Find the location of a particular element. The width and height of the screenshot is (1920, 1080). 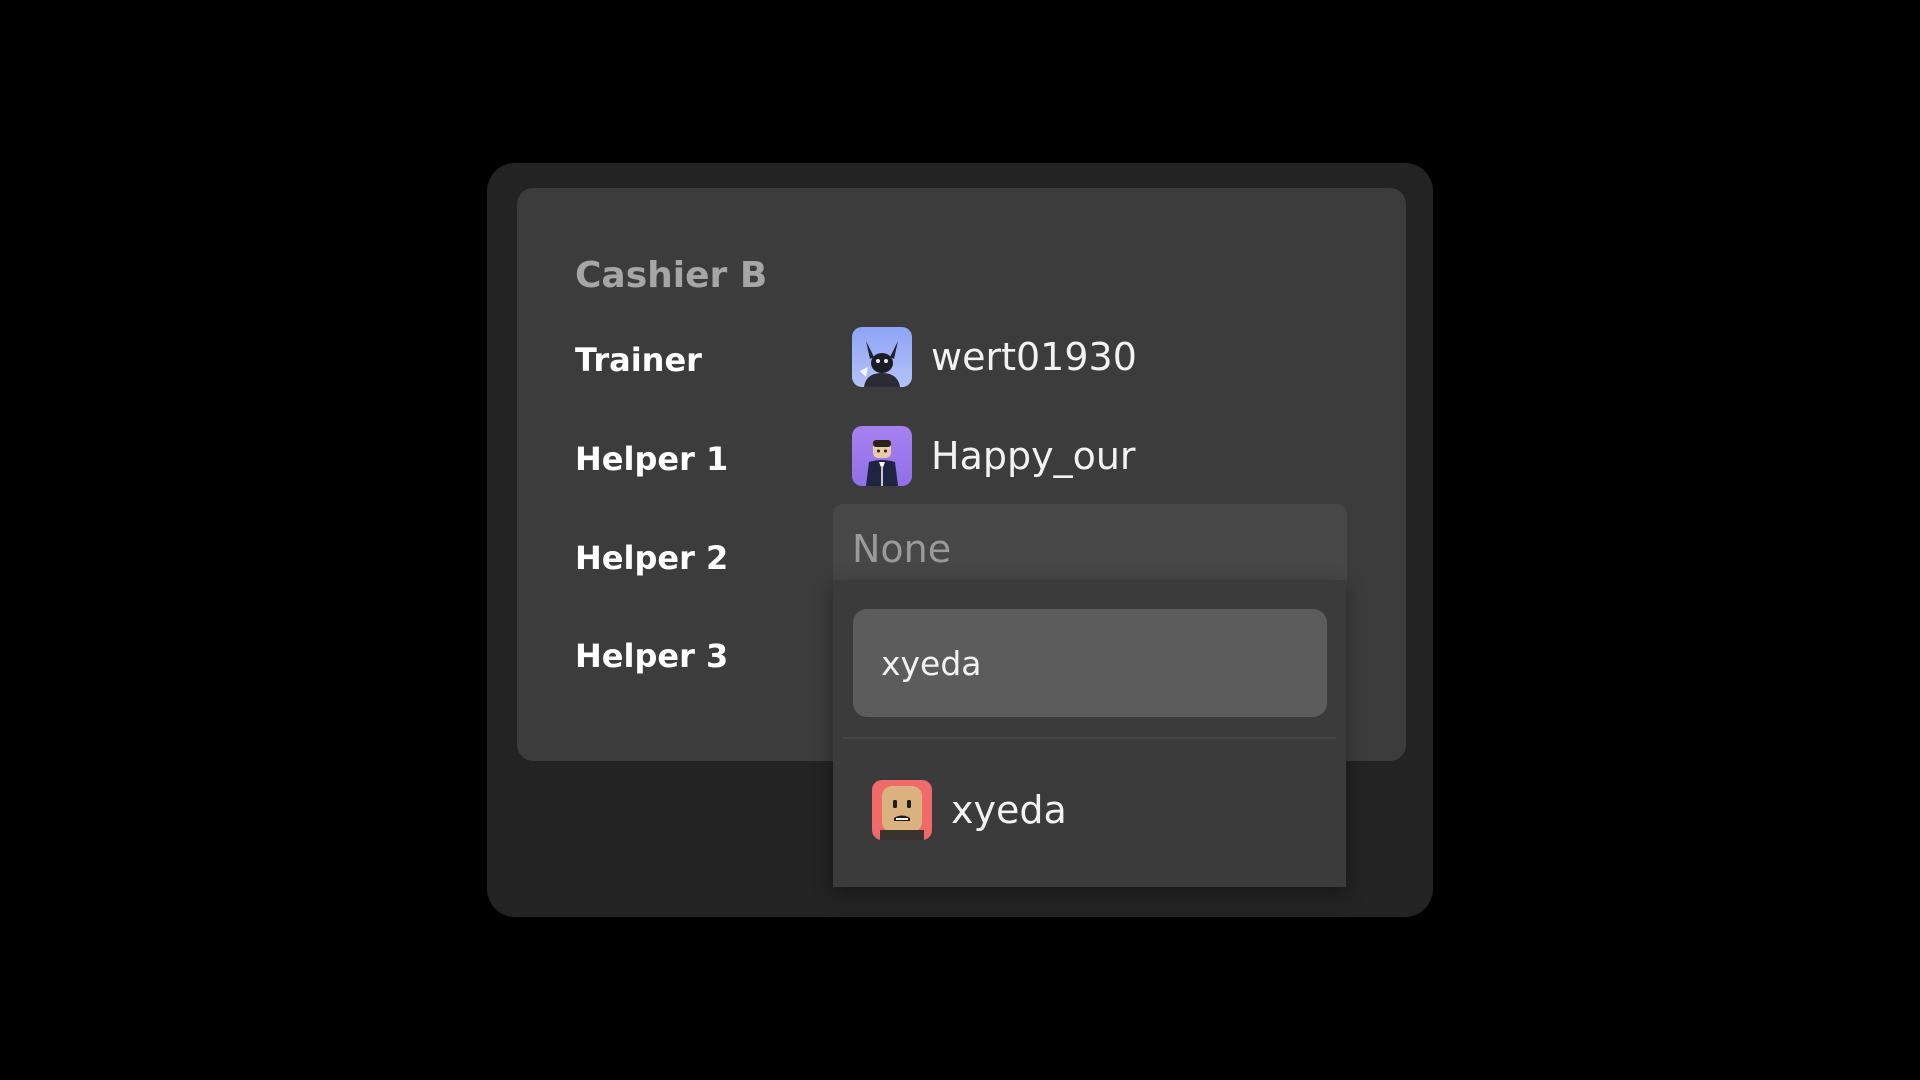

helper-2-select: None is located at coordinates (1090, 543).